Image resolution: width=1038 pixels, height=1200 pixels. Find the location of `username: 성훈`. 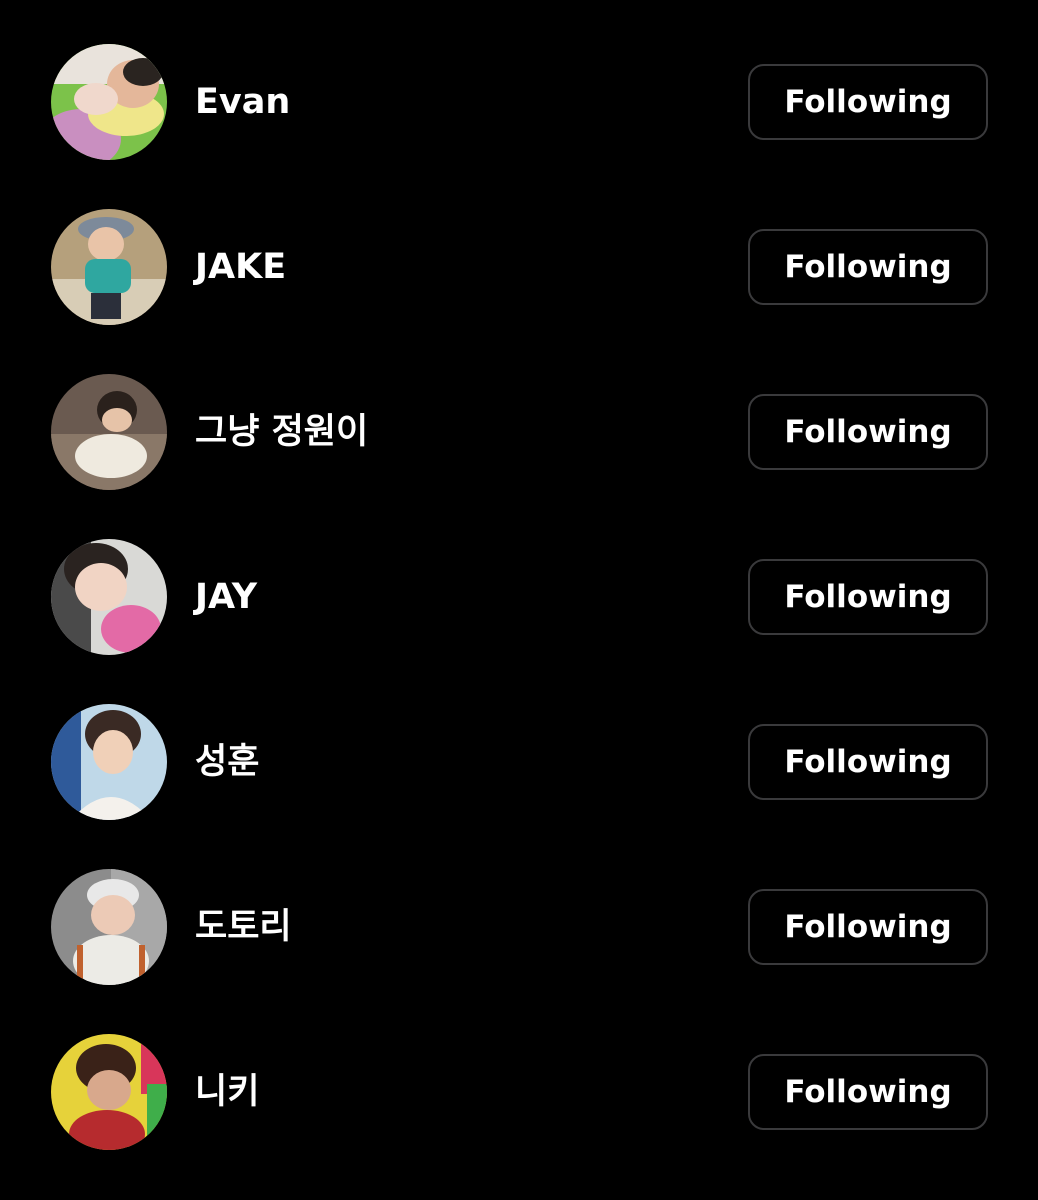

username: 성훈 is located at coordinates (227, 762).